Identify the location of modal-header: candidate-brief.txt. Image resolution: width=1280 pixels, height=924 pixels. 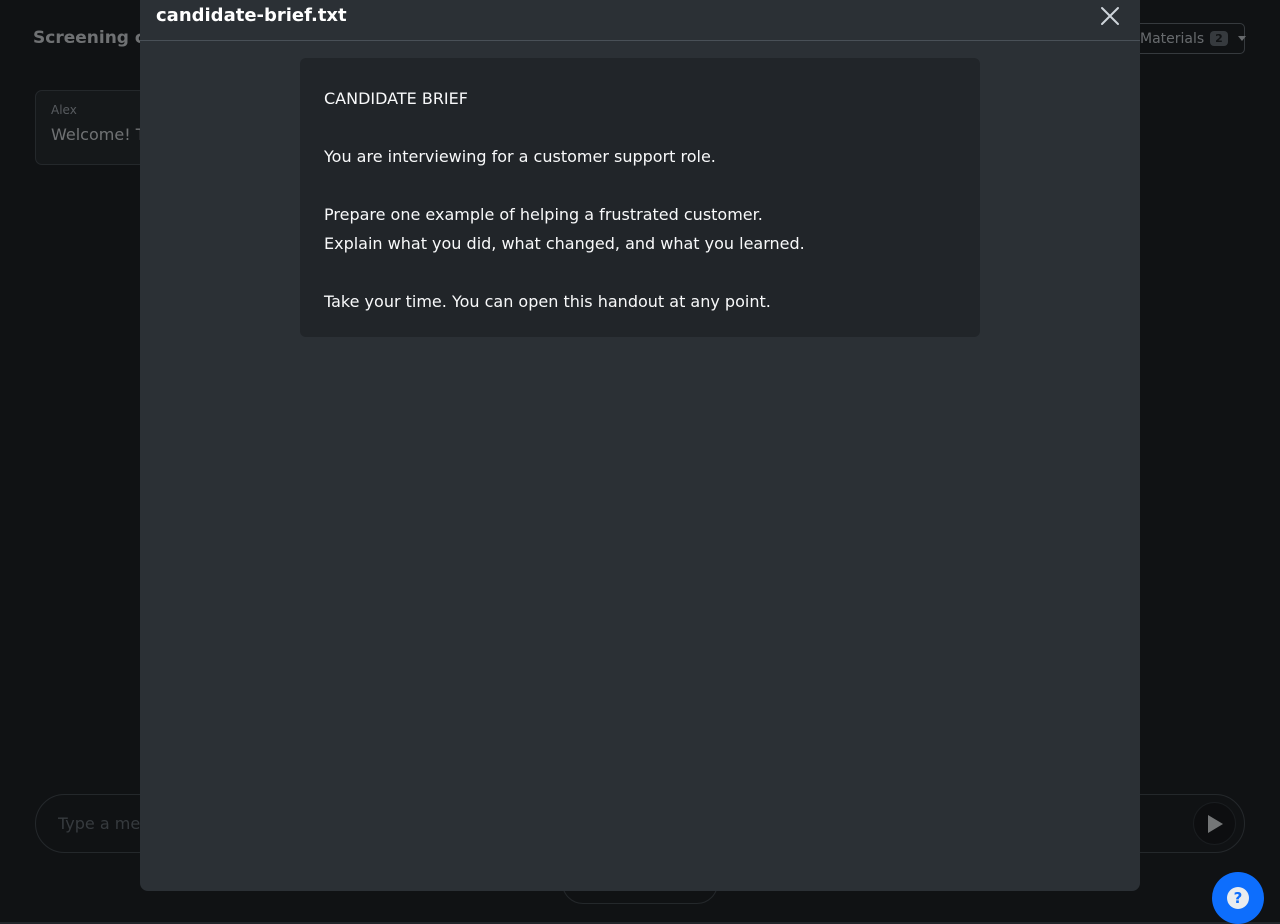
(640, 20).